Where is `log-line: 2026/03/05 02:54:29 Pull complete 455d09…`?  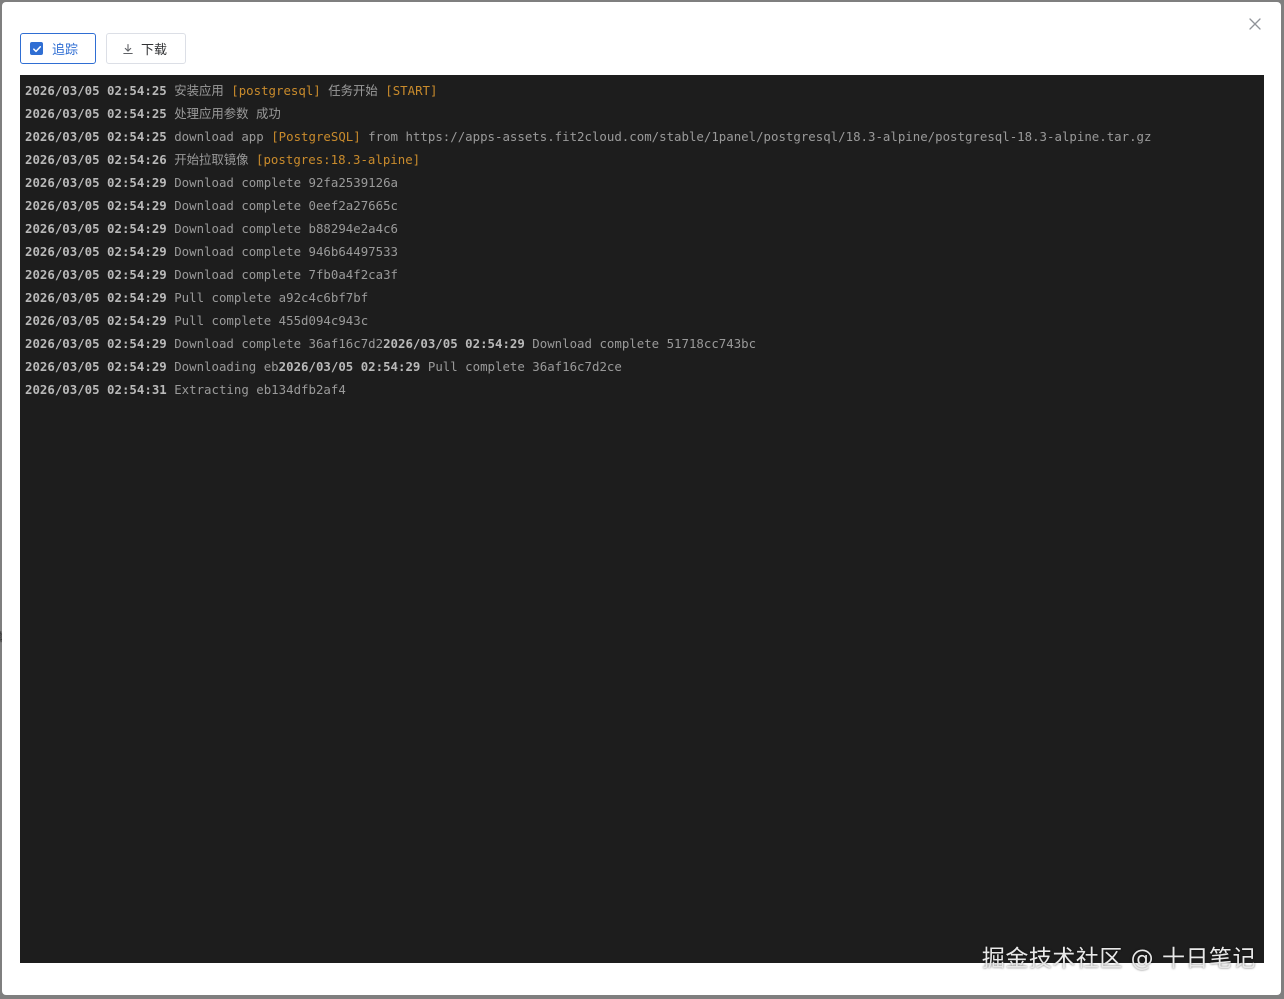
log-line: 2026/03/05 02:54:29 Pull complete 455d09… is located at coordinates (642, 320).